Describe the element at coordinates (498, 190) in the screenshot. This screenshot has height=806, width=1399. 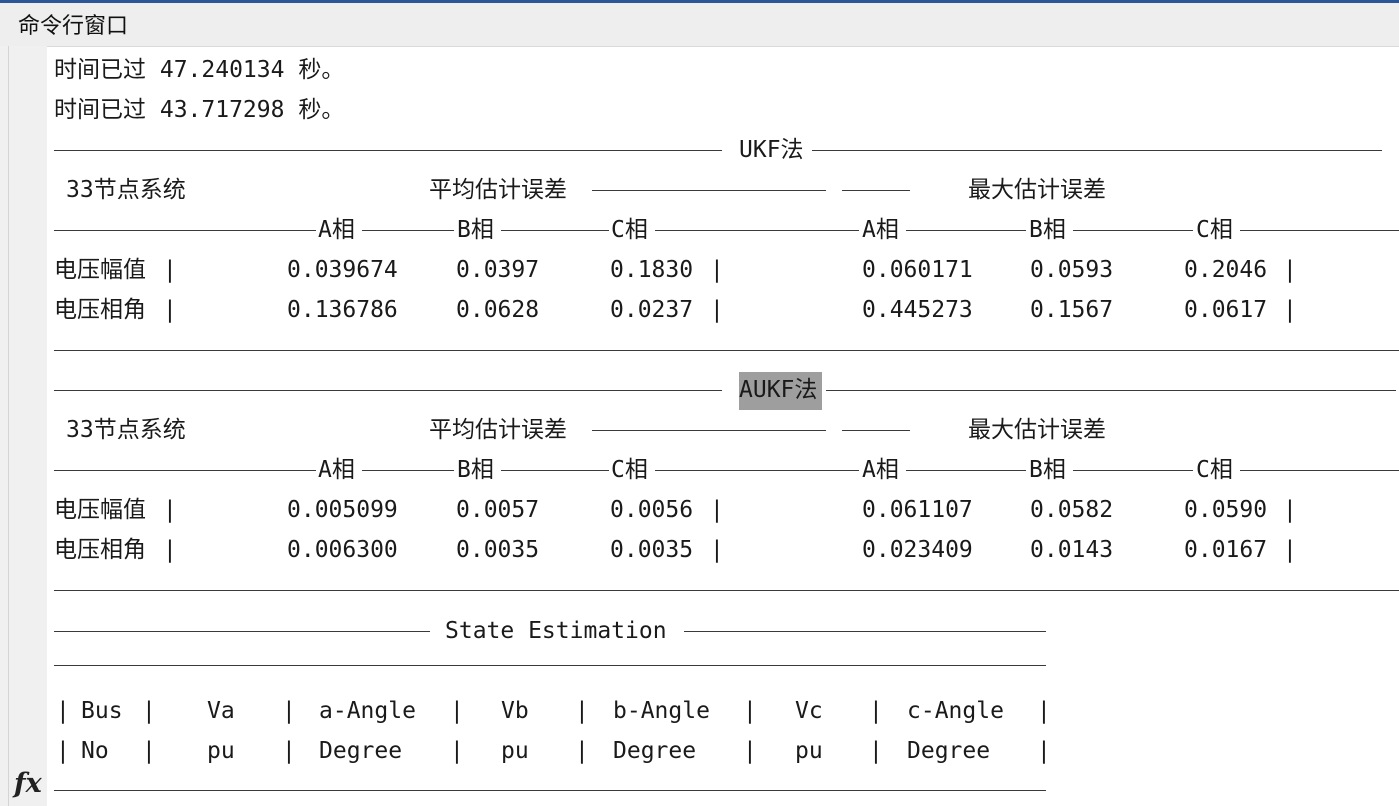
I see `ukf-mean-error-label: 平均估计误差` at that location.